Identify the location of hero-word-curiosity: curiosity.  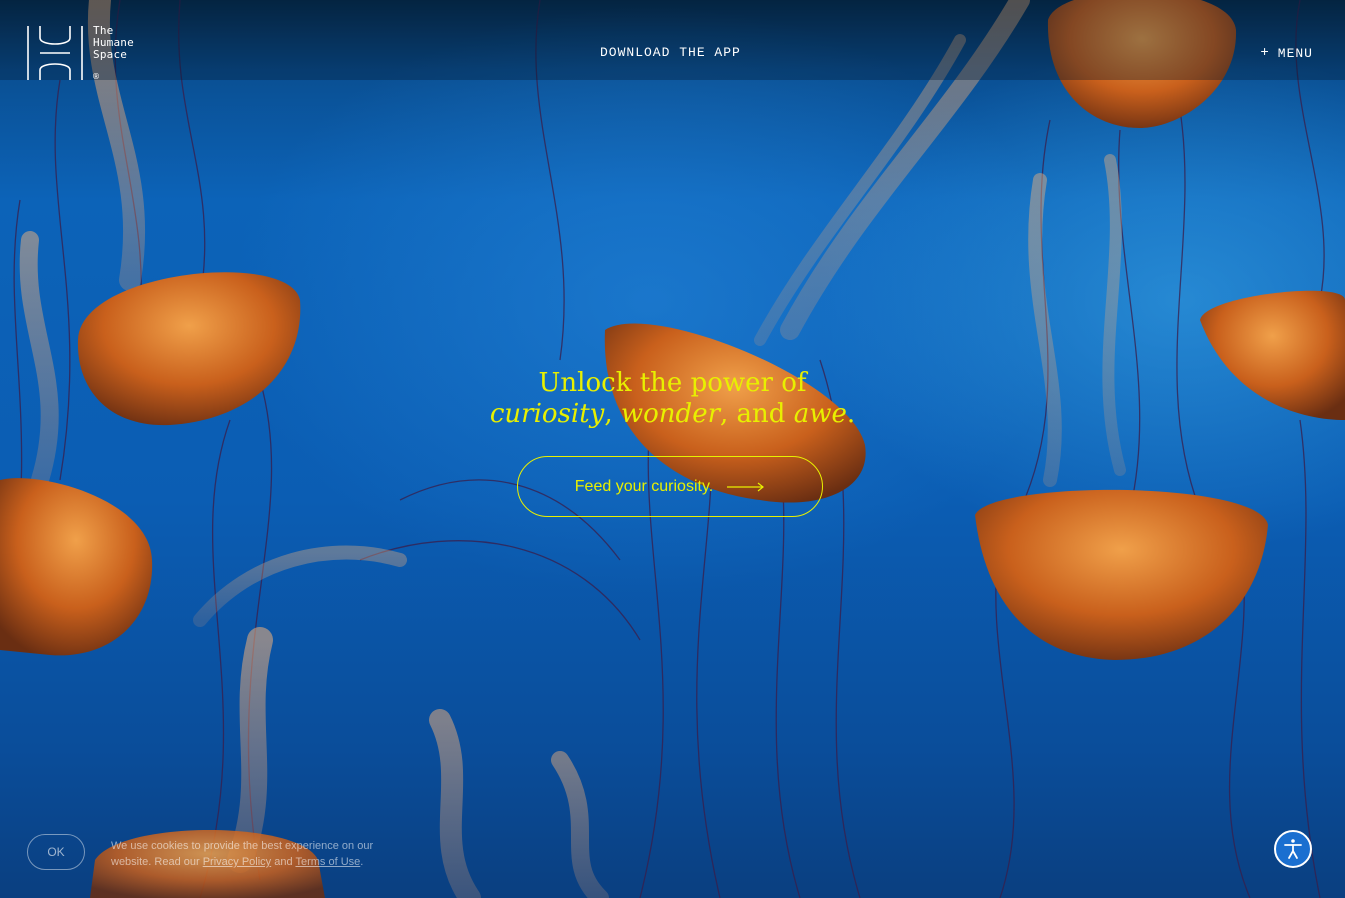
(547, 414).